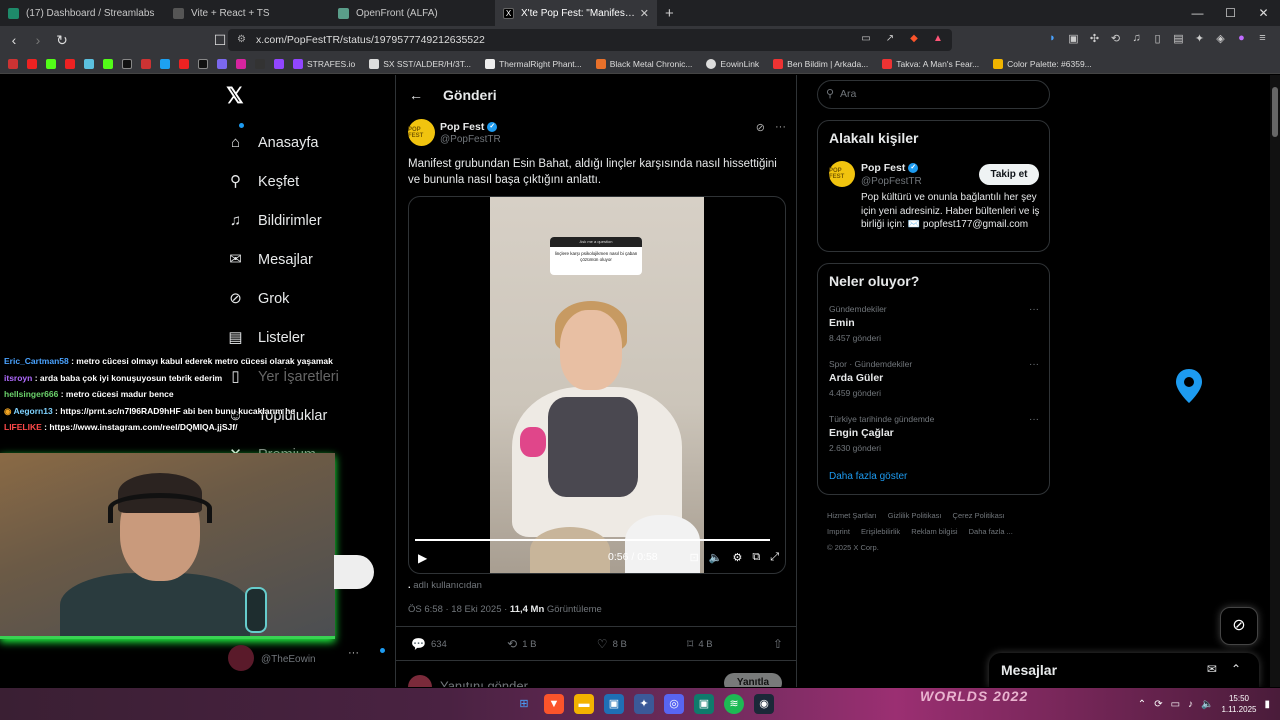  Describe the element at coordinates (852, 515) in the screenshot. I see `footer-link: Hizmet Şartları` at that location.